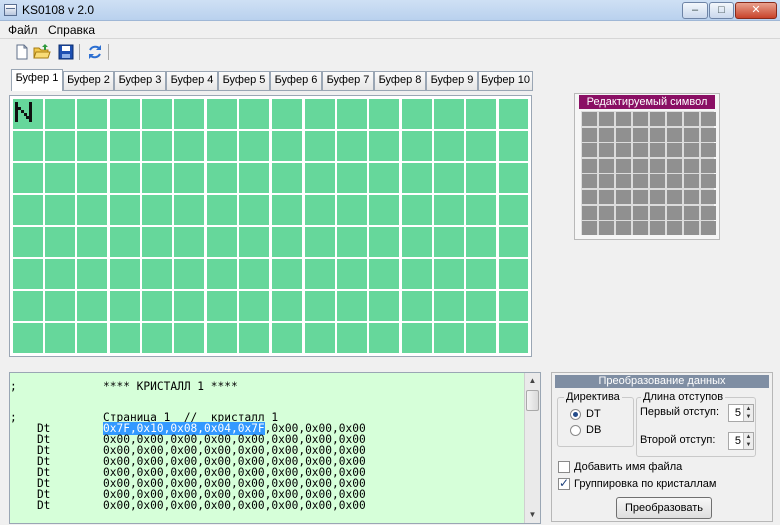 The height and width of the screenshot is (525, 780). Describe the element at coordinates (532, 515) in the screenshot. I see `scroll-down-icon: ▼` at that location.